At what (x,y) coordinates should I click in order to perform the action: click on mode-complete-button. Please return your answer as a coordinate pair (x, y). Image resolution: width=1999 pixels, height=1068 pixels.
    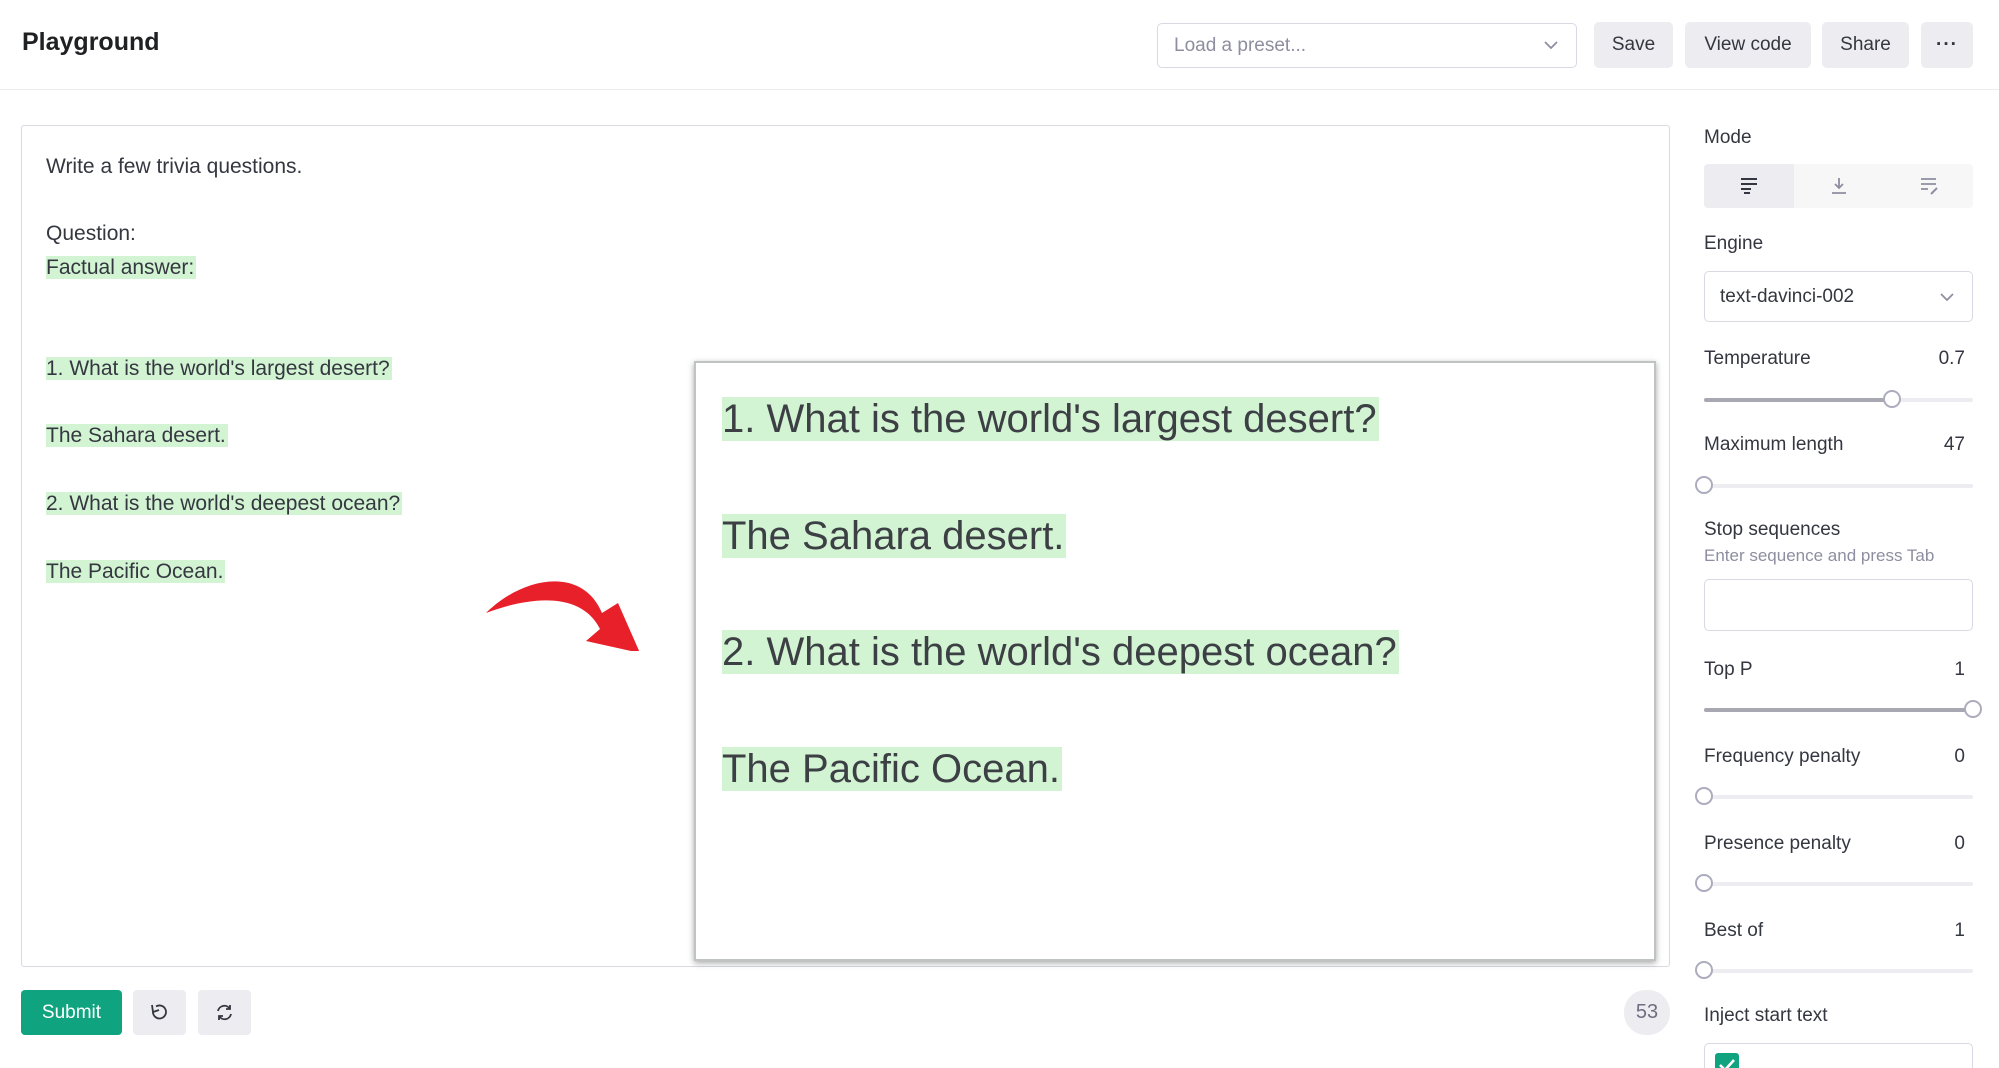
    Looking at the image, I should click on (1749, 186).